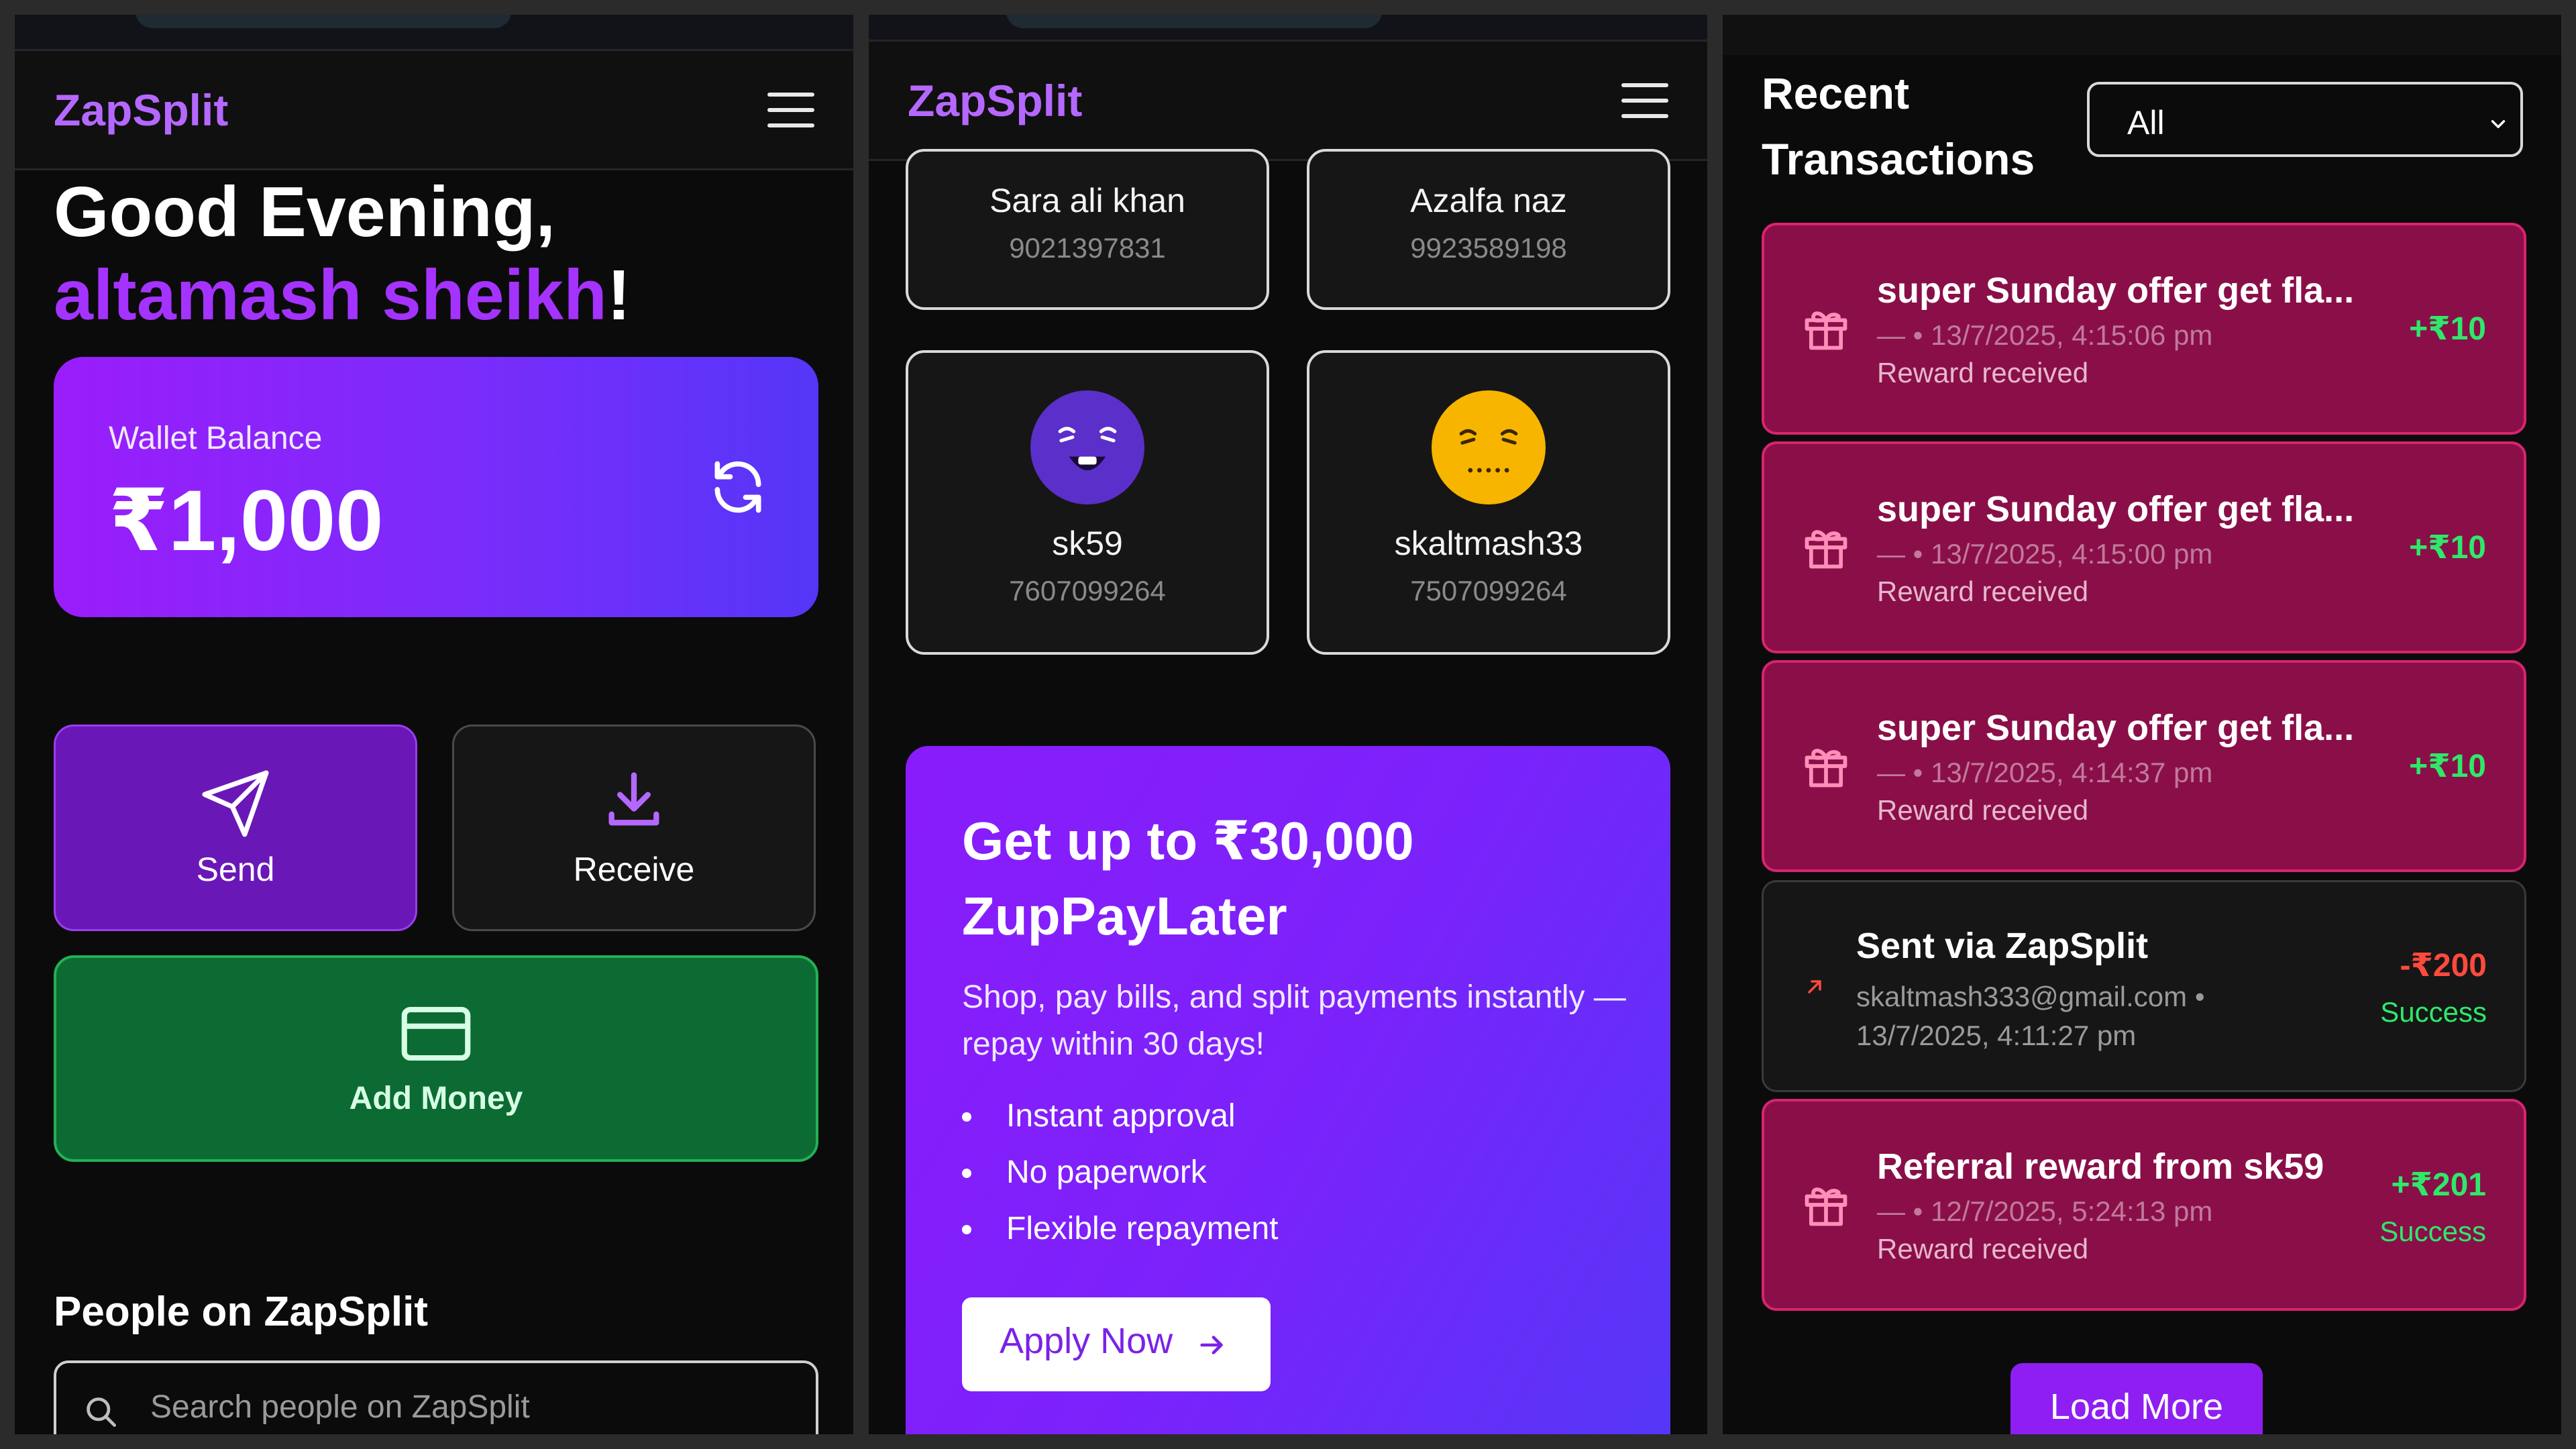 This screenshot has height=1449, width=2576. I want to click on credit-card-icon, so click(436, 1033).